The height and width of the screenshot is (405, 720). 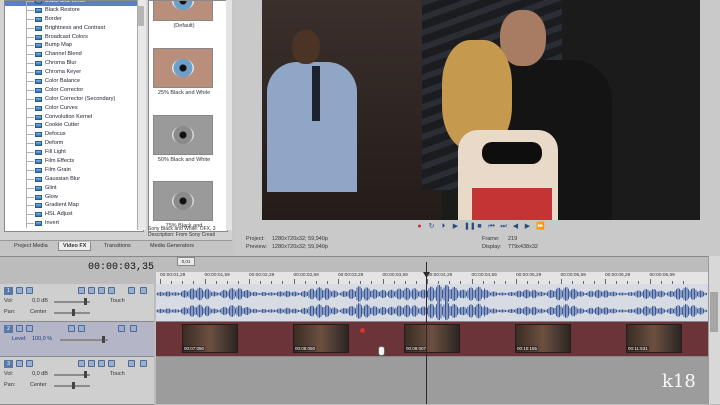 What do you see at coordinates (31, 246) in the screenshot?
I see `tab-project-media: Project Media` at bounding box center [31, 246].